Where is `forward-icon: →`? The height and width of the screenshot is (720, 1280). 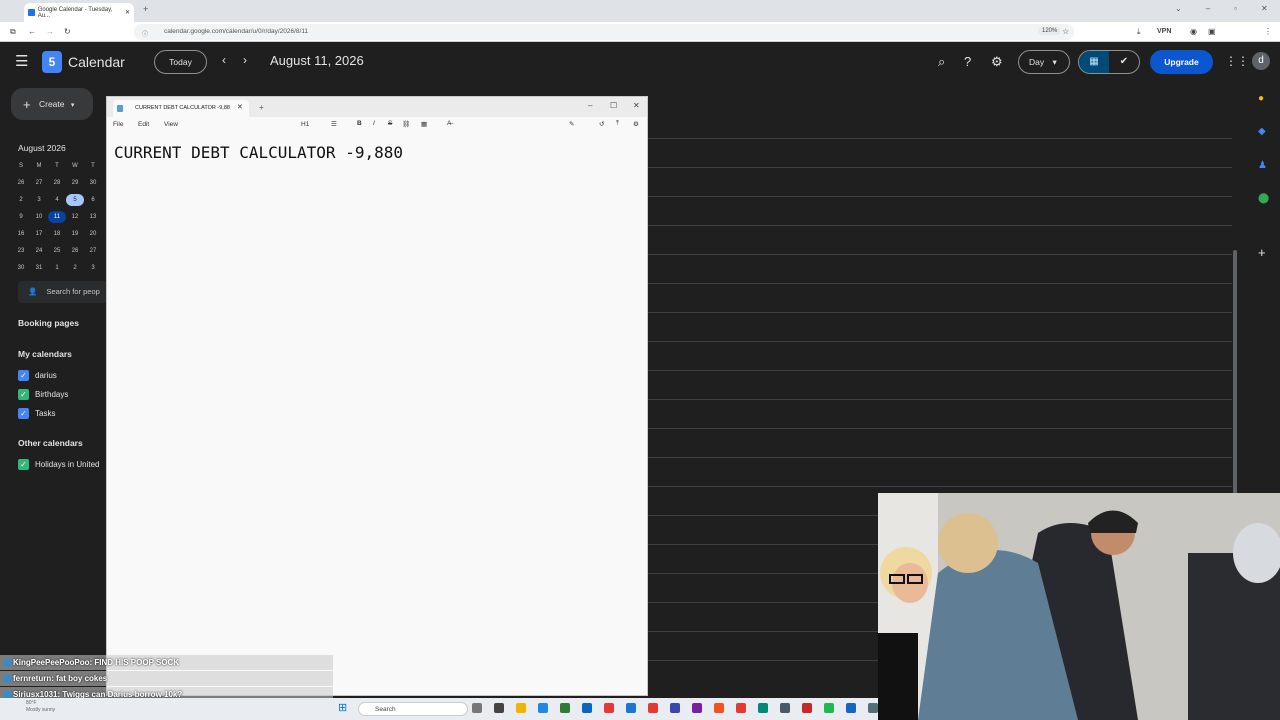
forward-icon: → is located at coordinates (50, 32).